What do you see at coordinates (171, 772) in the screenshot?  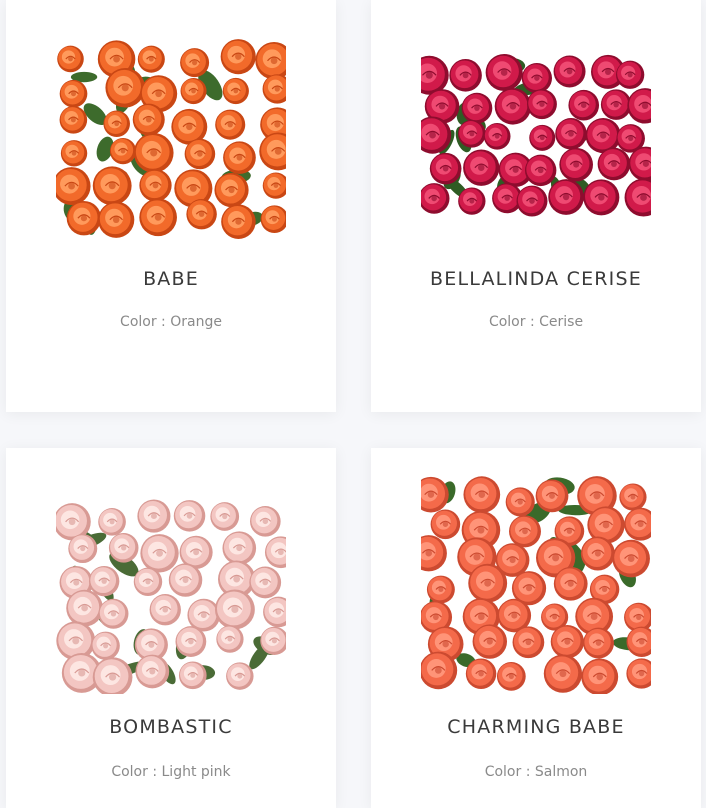 I see `product-color: Color : Light pink` at bounding box center [171, 772].